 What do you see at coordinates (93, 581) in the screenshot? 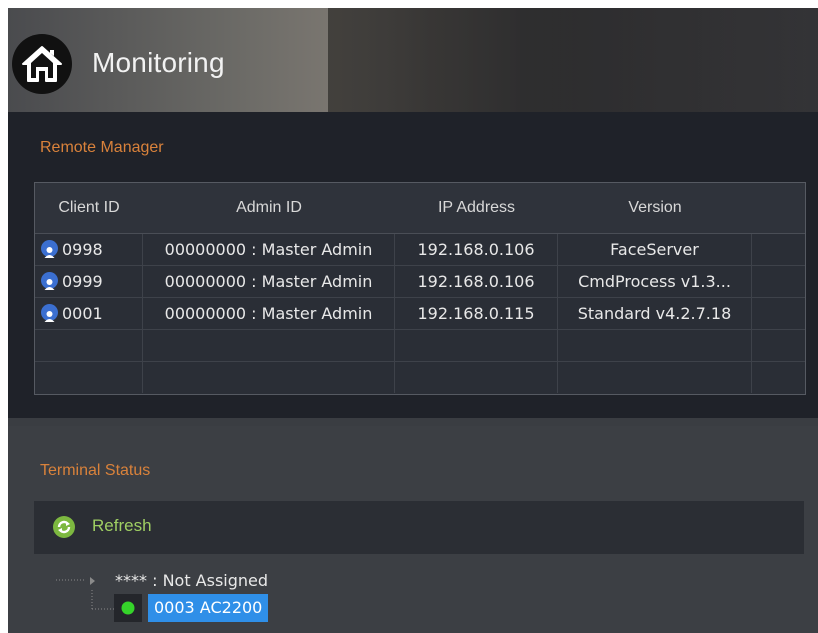
I see `expand-arrow-icon` at bounding box center [93, 581].